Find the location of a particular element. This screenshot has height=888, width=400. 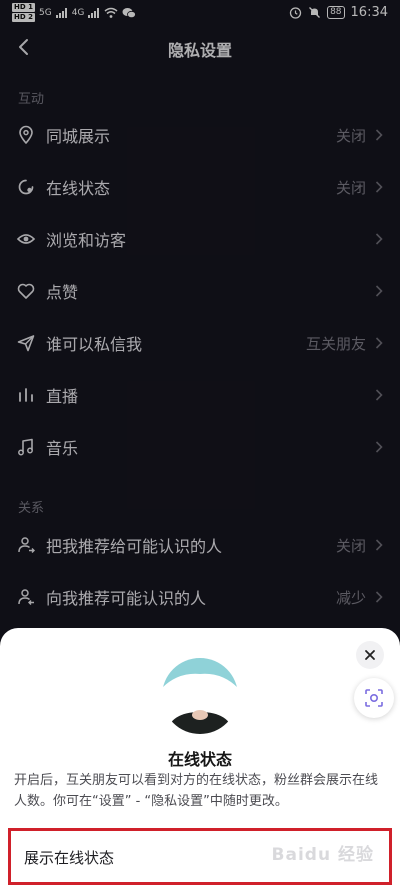

avatar-illustration is located at coordinates (200, 696).